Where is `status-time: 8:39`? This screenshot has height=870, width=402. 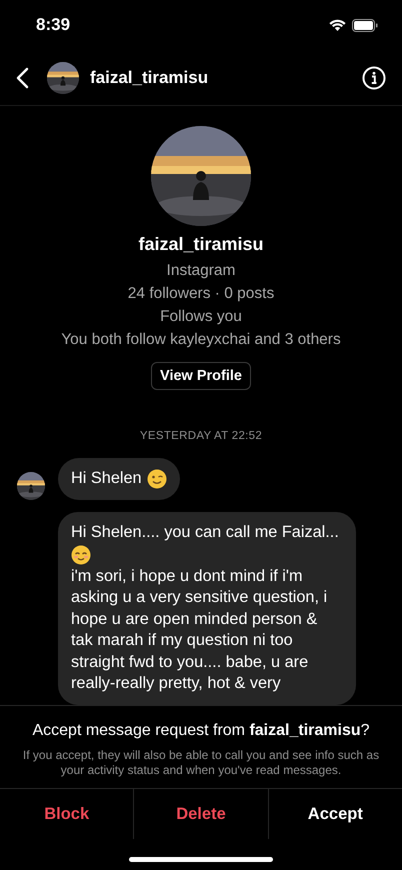
status-time: 8:39 is located at coordinates (53, 25).